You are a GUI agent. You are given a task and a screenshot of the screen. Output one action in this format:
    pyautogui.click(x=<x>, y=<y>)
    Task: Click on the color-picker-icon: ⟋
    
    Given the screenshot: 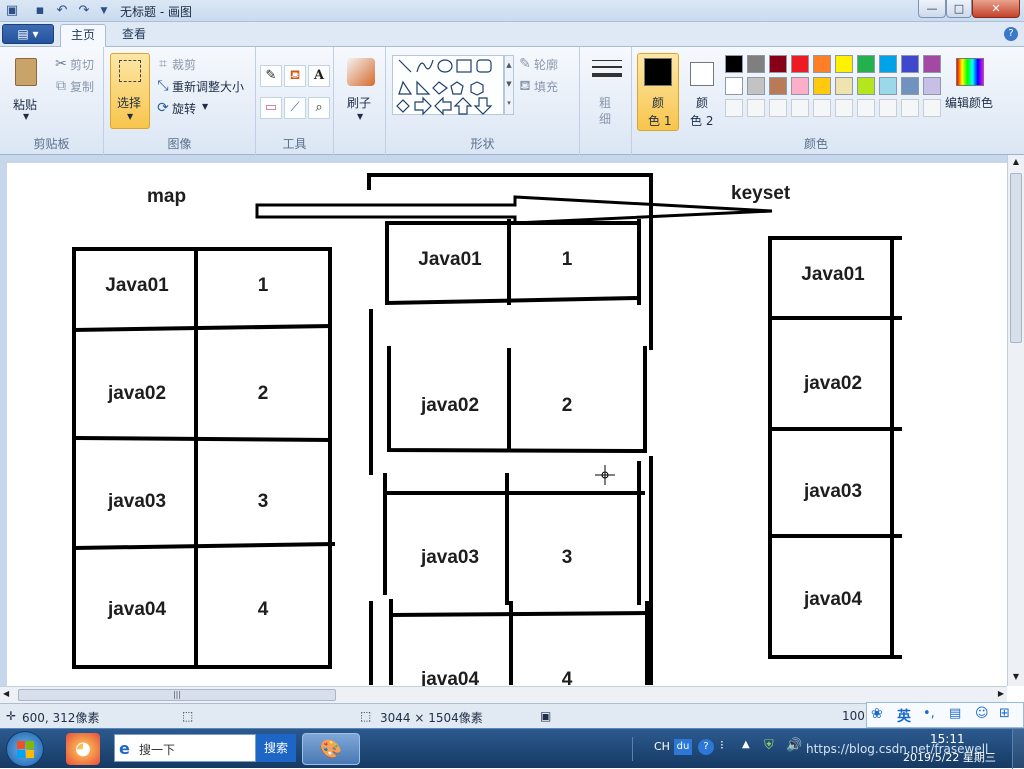 What is the action you would take?
    pyautogui.click(x=295, y=108)
    